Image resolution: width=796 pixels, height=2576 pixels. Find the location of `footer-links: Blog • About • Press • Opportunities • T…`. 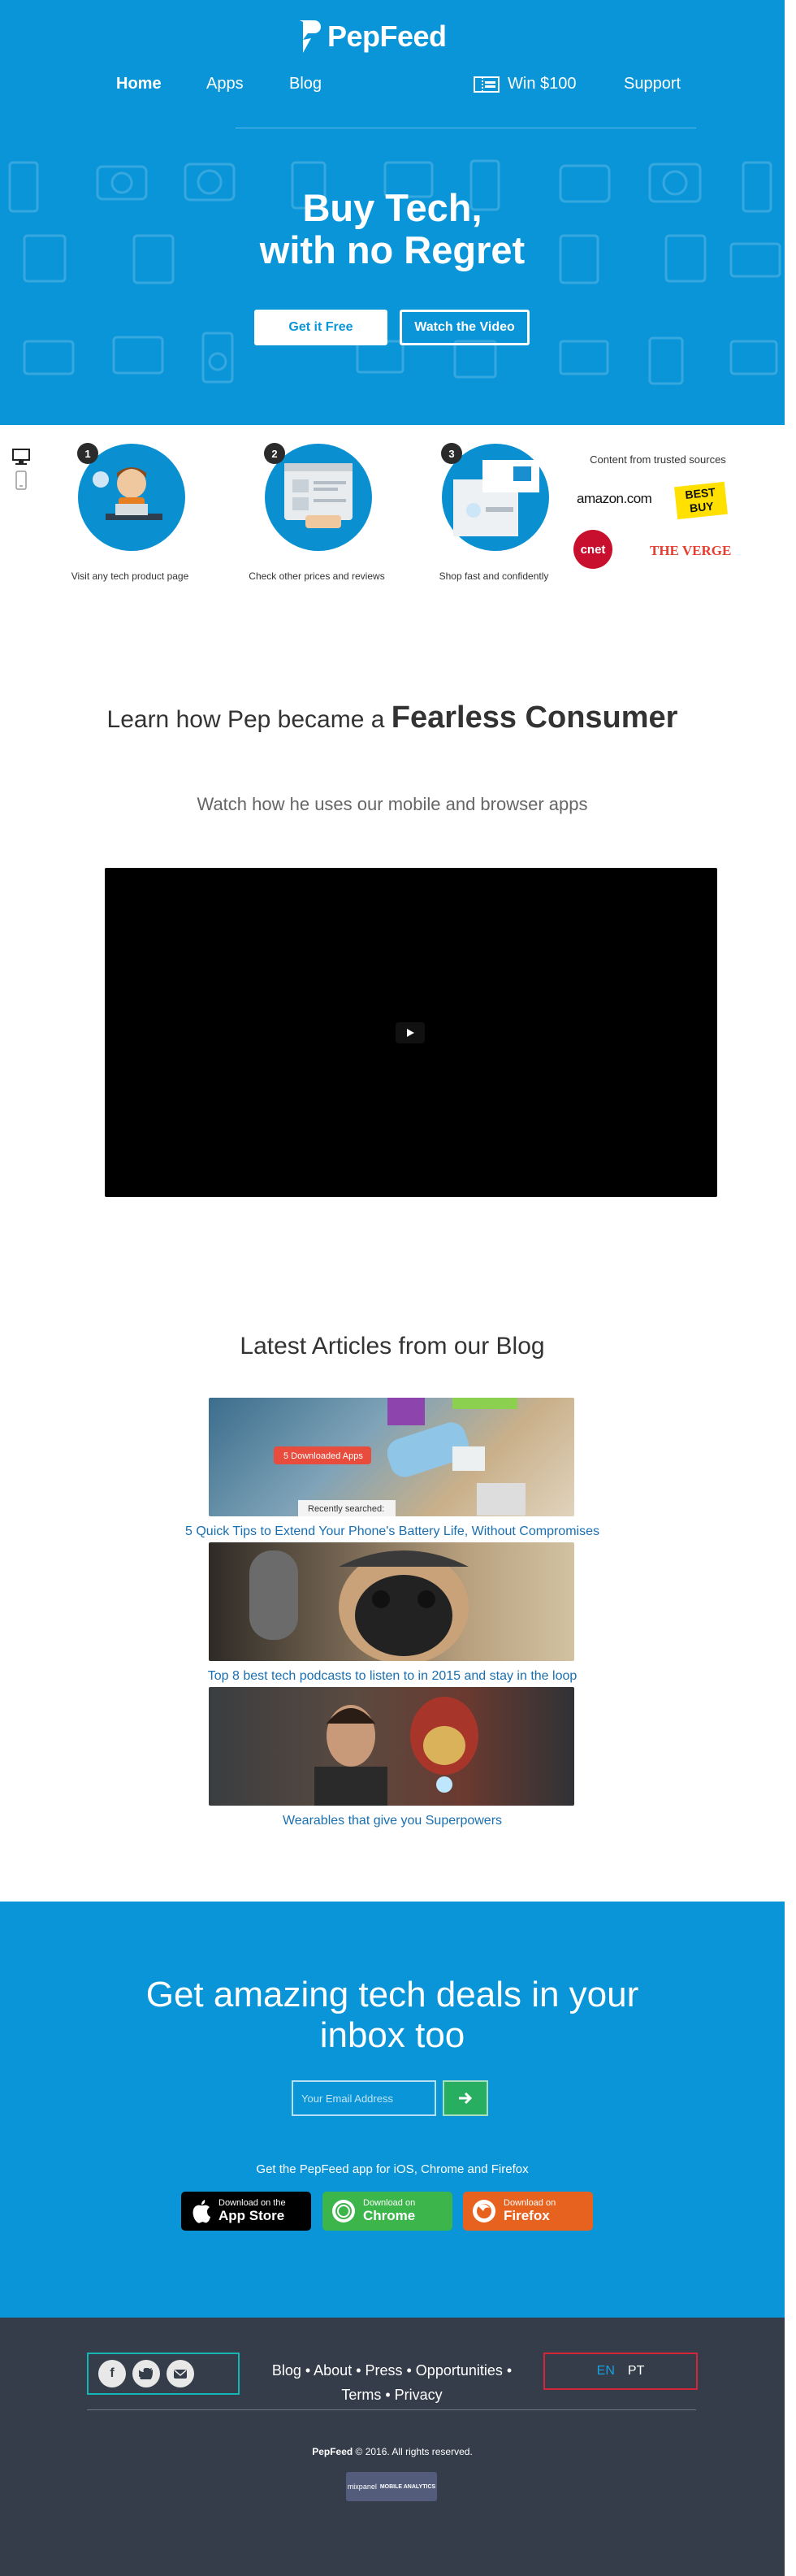

footer-links: Blog • About • Press • Opportunities • T… is located at coordinates (392, 2382).